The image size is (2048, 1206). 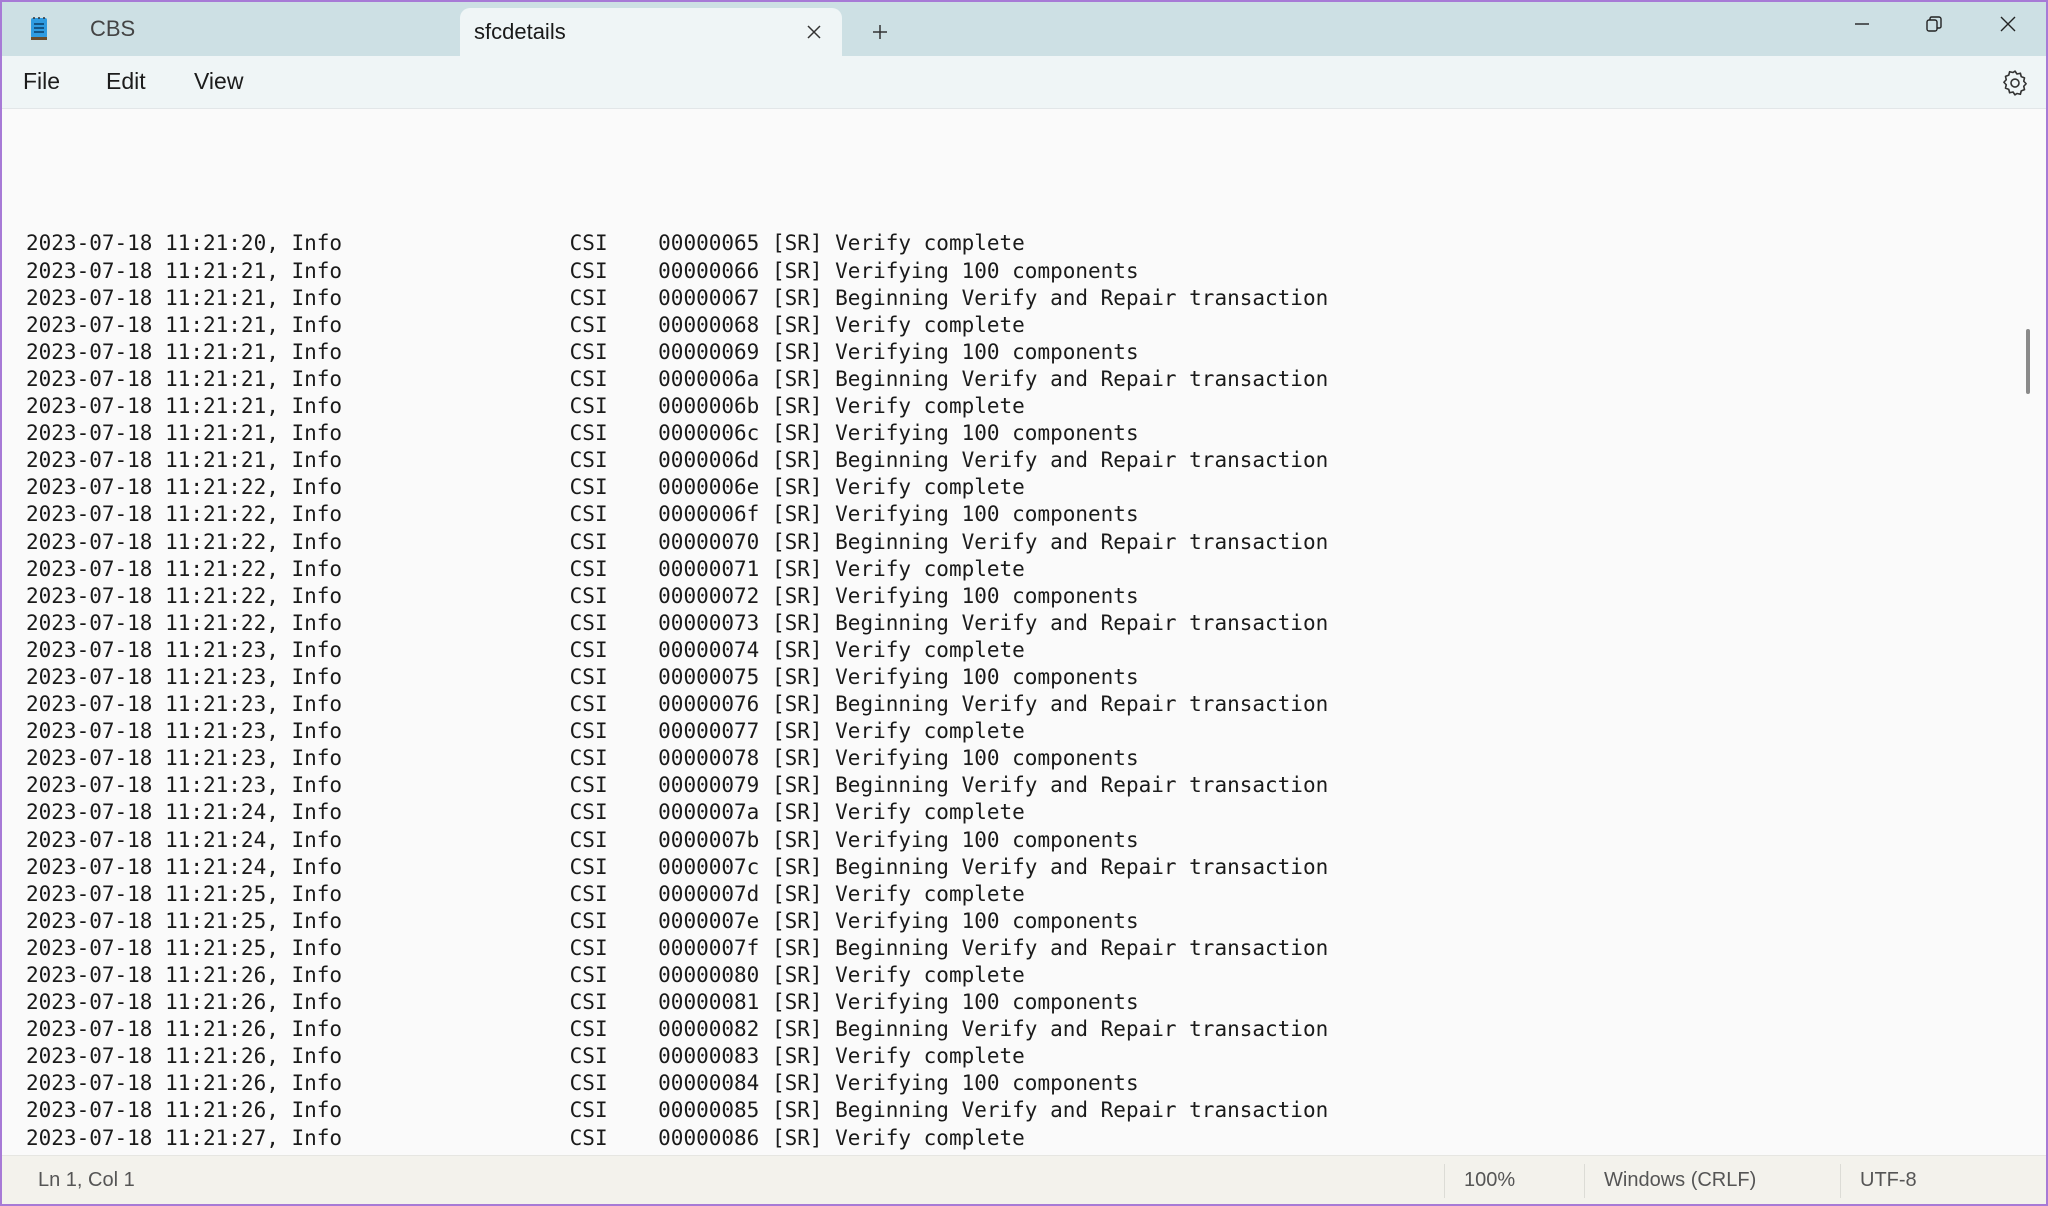 I want to click on notepad-icon, so click(x=39, y=28).